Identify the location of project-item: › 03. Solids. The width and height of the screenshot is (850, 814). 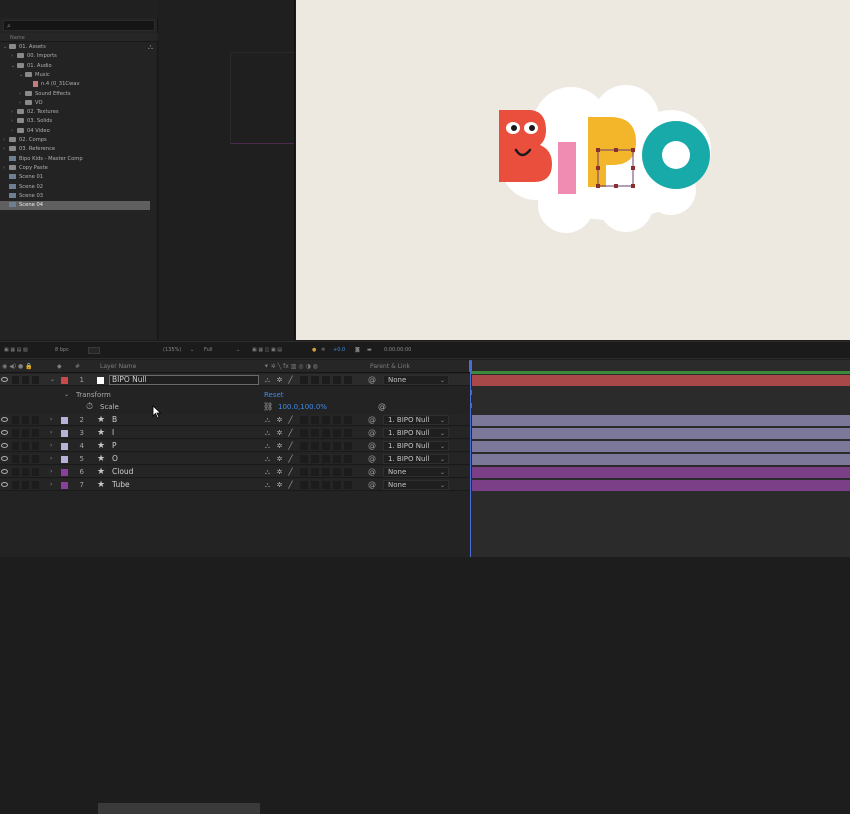
(75, 121).